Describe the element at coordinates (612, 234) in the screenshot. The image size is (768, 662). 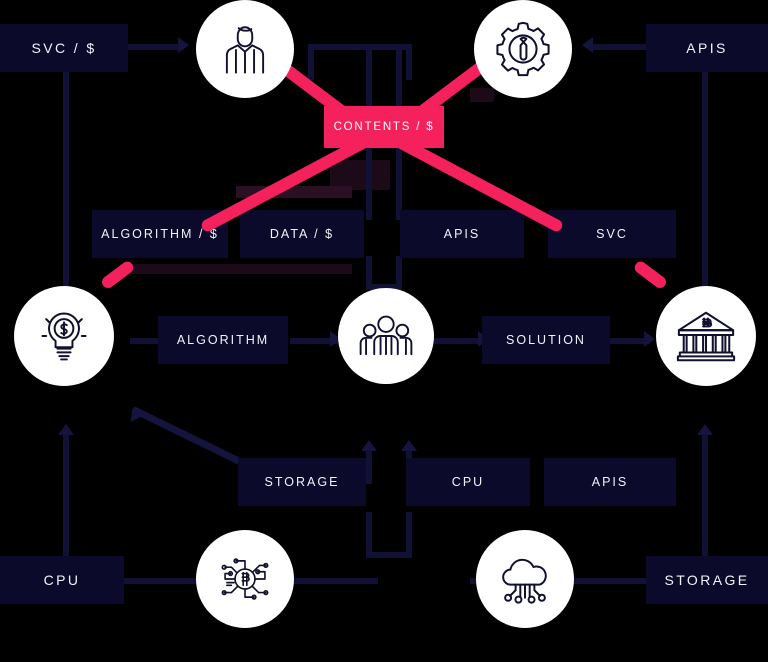
I see `node-svc-mid: SVC` at that location.